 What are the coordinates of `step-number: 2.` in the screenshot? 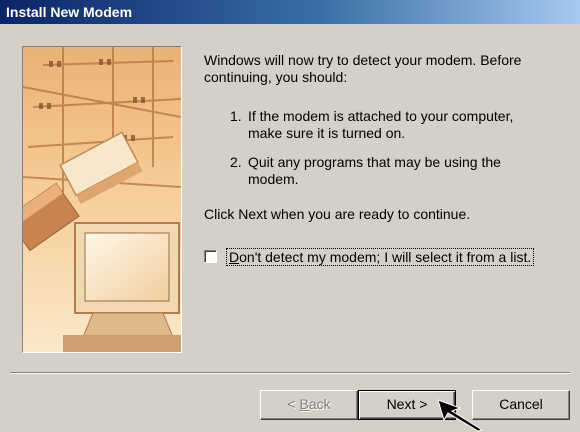 It's located at (236, 162).